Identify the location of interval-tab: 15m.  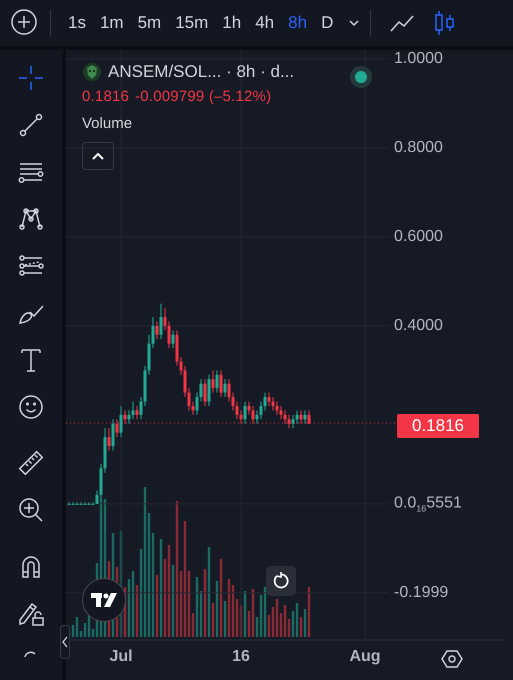
(192, 23).